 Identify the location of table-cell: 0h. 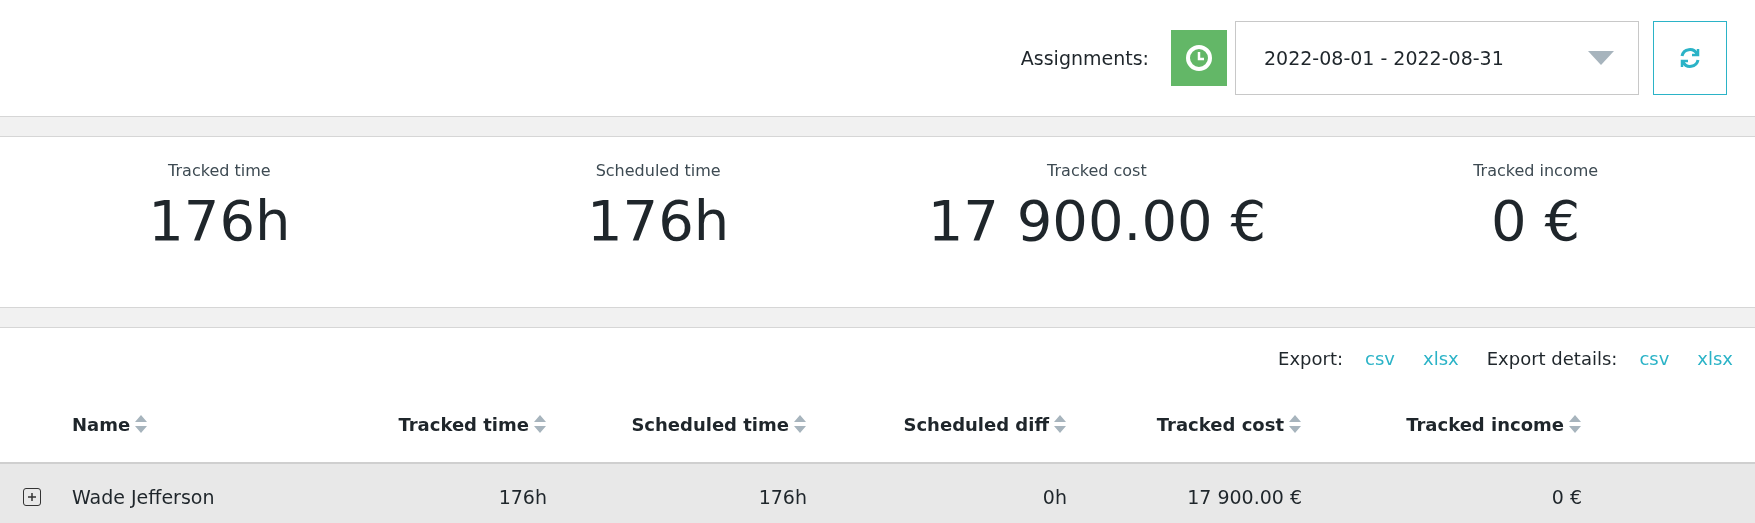
(1054, 497).